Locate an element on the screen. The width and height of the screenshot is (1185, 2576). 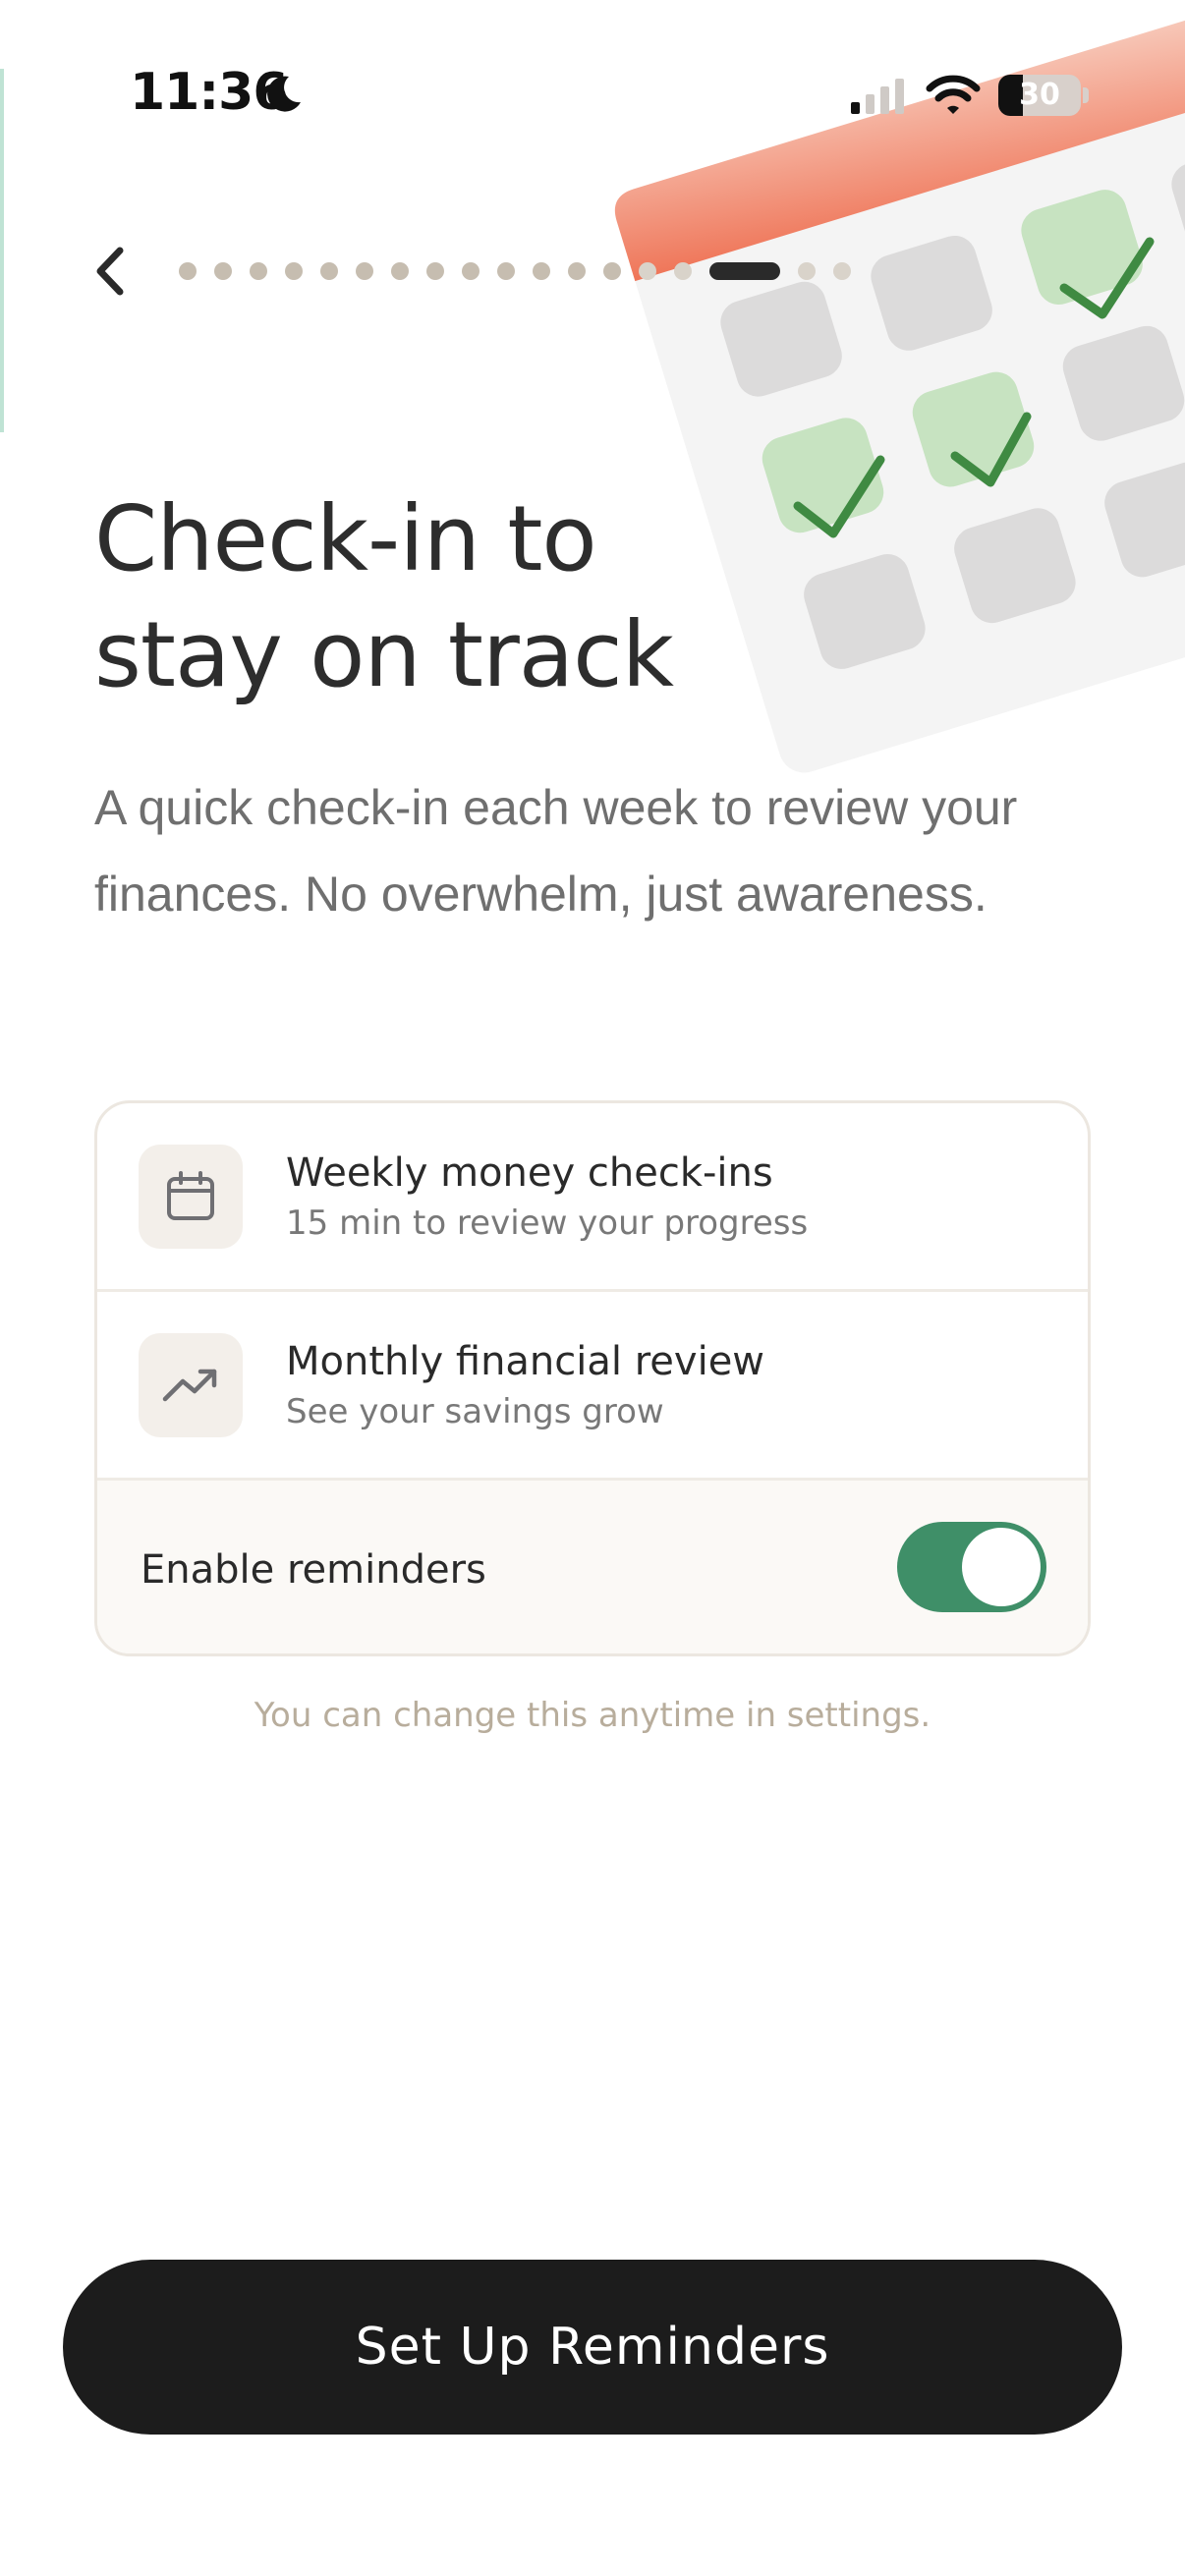
battery-percent: 30 is located at coordinates (1040, 95).